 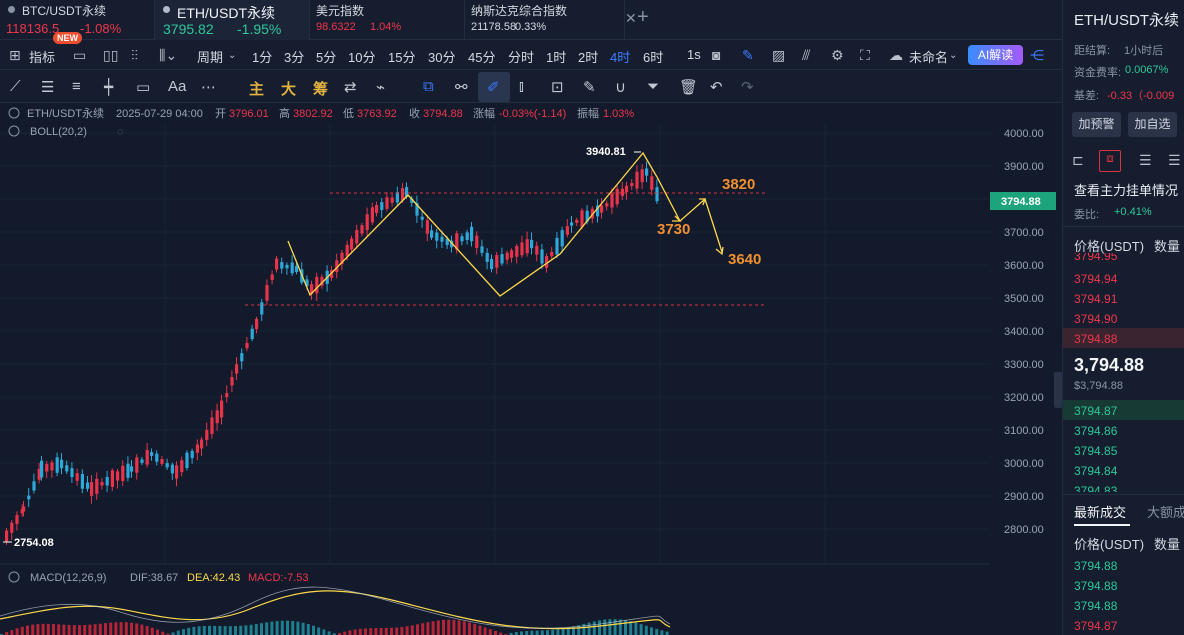 What do you see at coordinates (1095, 431) in the screenshot?
I see `bid-row: 3794.86` at bounding box center [1095, 431].